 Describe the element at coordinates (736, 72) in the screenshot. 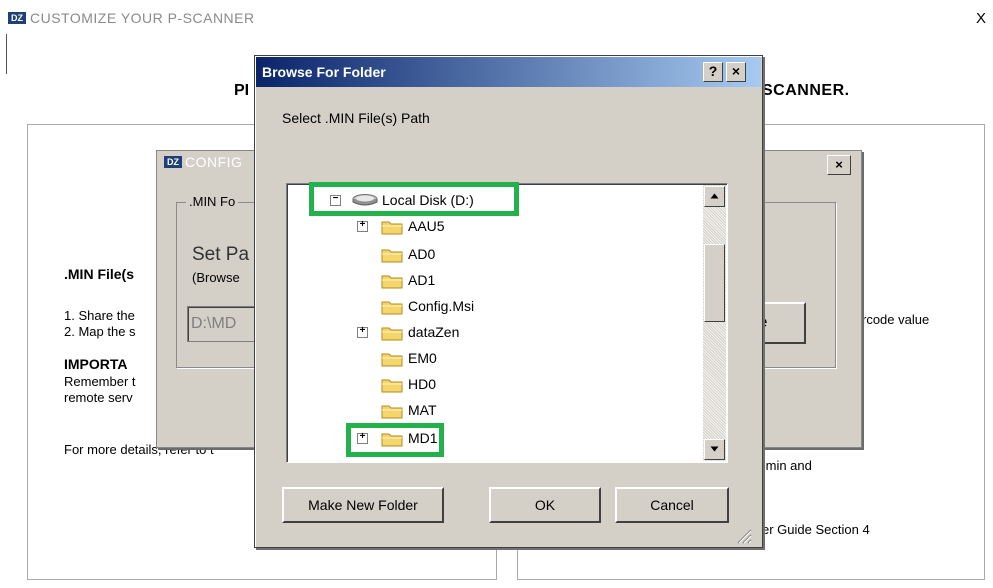

I see `close-button: ×` at that location.